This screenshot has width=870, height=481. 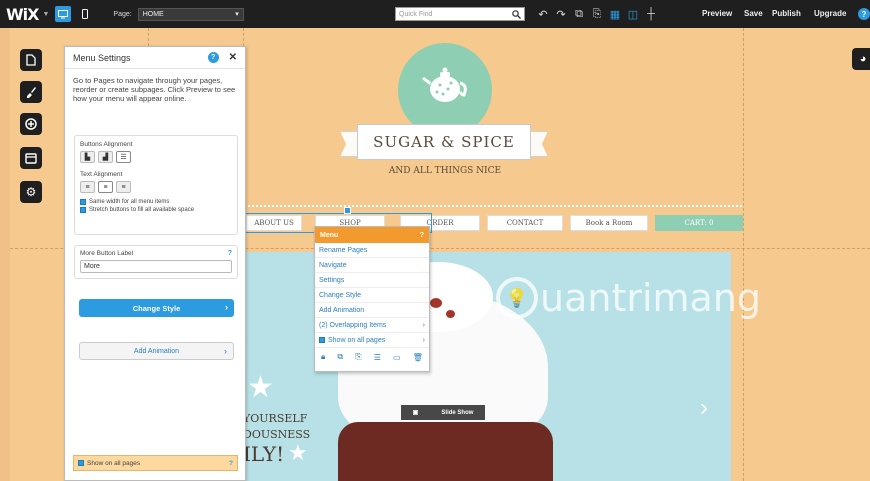 I want to click on chevron-down-icon: ▾, so click(x=237, y=14).